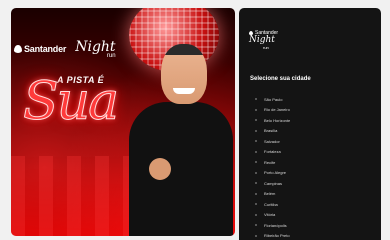 This screenshot has width=390, height=240. I want to click on city-label: Porto Alegre, so click(275, 173).